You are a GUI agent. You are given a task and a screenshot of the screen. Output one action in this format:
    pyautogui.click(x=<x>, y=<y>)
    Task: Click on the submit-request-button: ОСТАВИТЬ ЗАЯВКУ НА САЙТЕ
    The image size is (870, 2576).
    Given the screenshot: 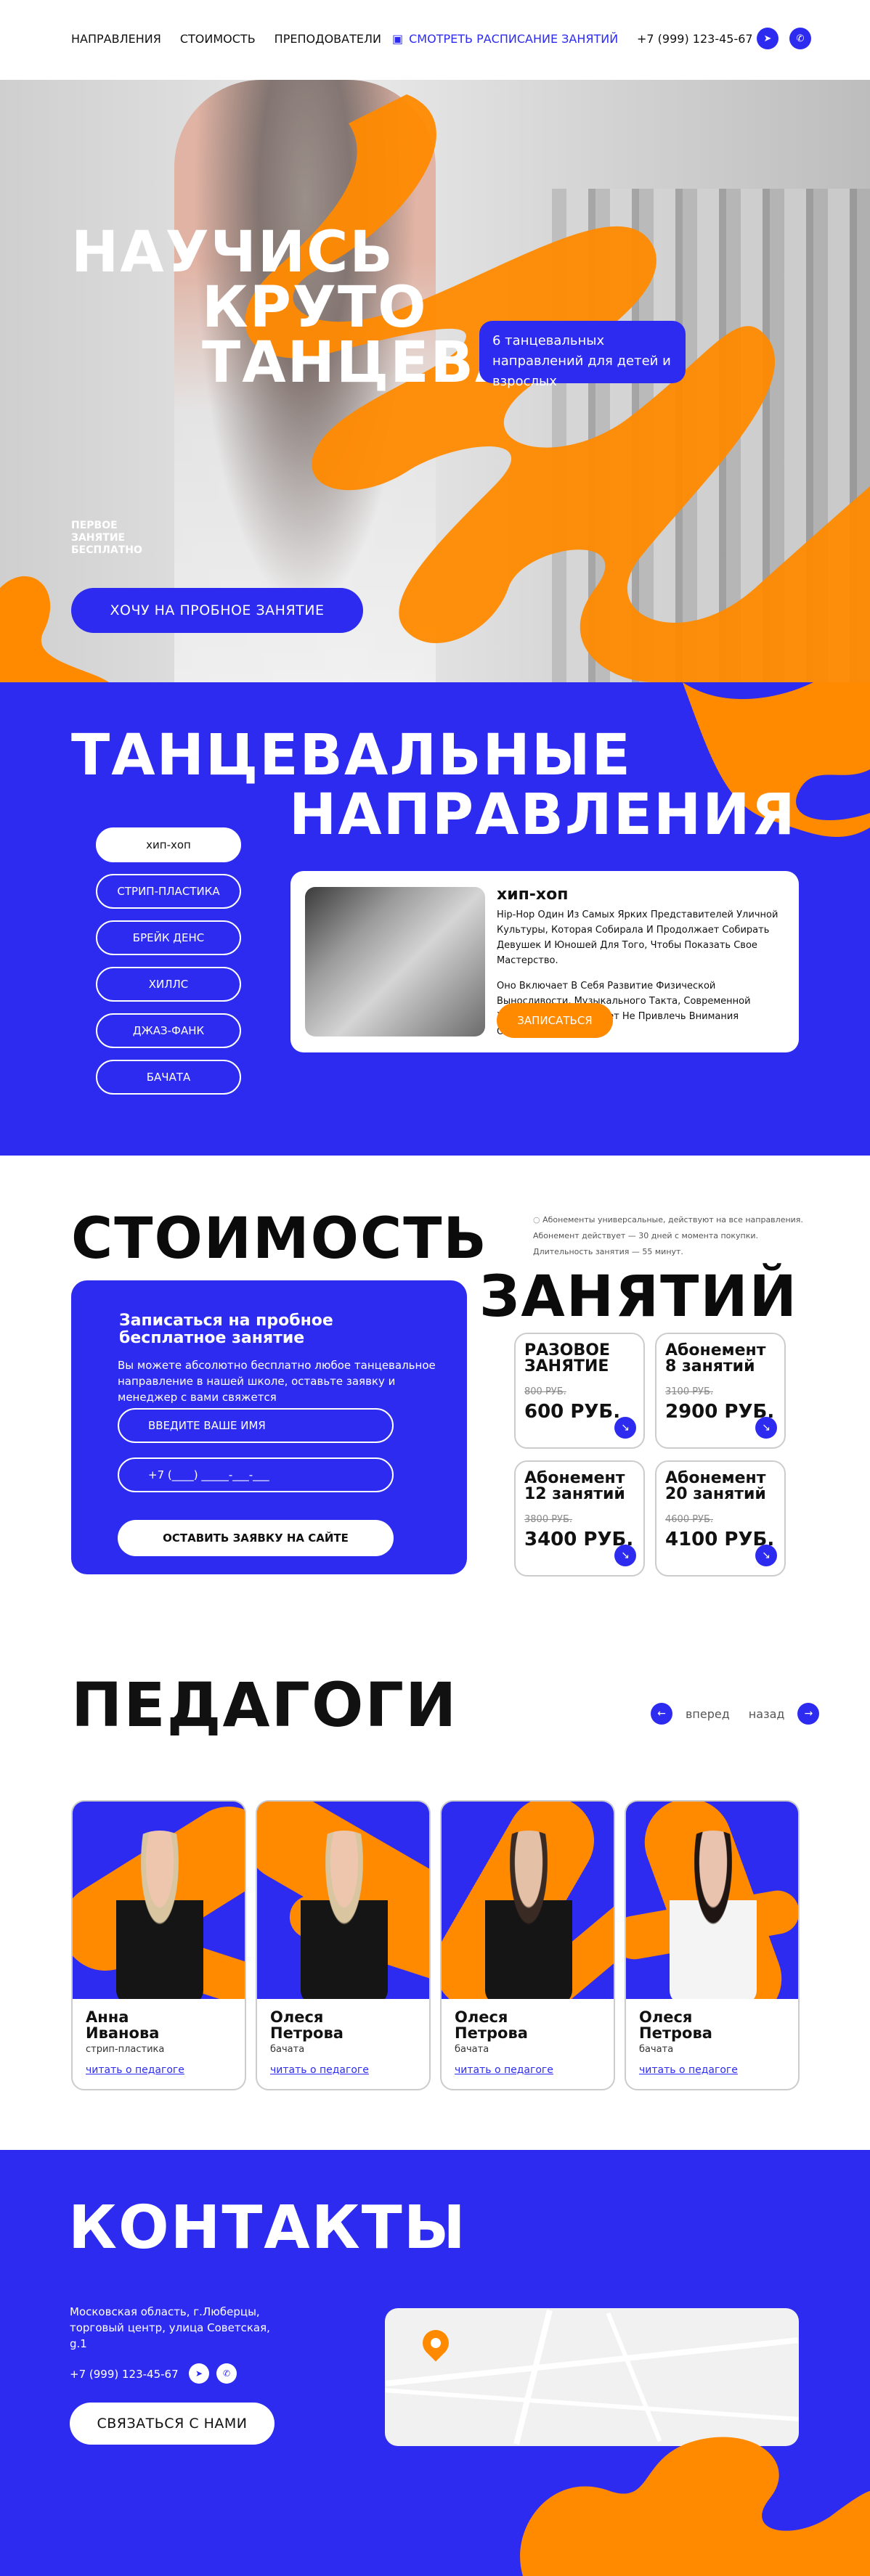 What is the action you would take?
    pyautogui.click(x=256, y=1538)
    